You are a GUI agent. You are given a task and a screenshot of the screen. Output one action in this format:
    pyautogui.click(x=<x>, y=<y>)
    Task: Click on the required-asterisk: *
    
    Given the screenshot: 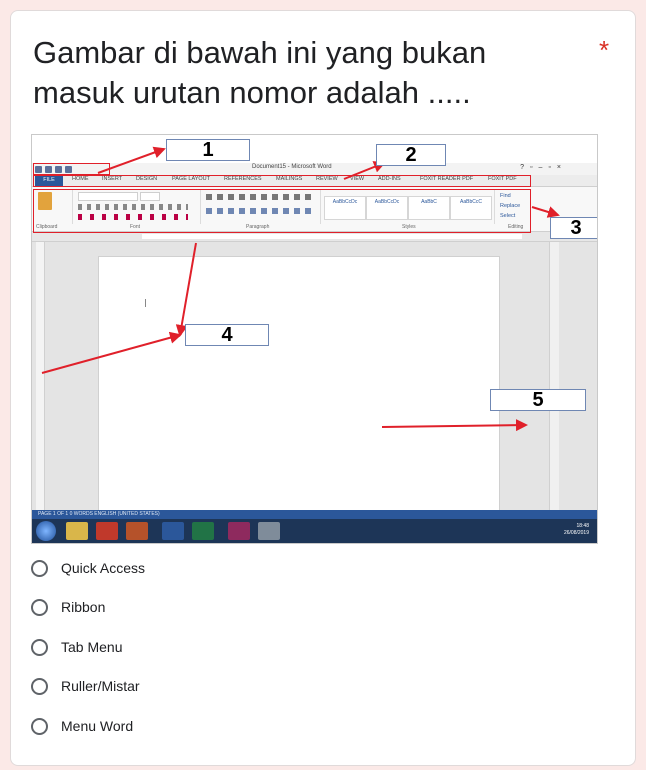 What is the action you would take?
    pyautogui.click(x=604, y=50)
    